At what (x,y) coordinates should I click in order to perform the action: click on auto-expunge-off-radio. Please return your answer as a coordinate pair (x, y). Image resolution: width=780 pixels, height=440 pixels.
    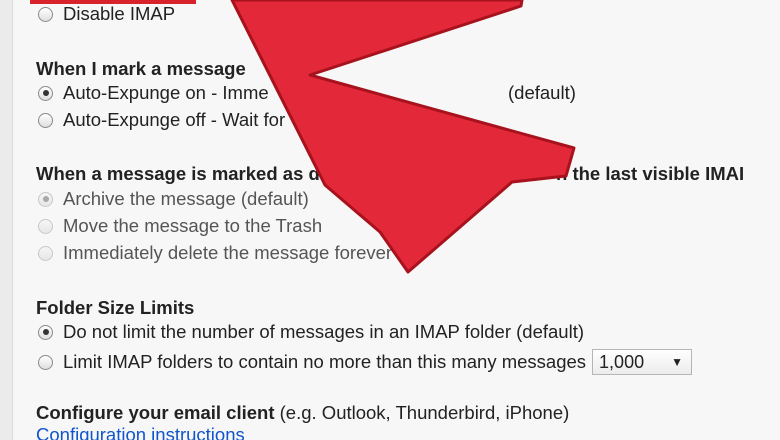
    Looking at the image, I should click on (45, 120).